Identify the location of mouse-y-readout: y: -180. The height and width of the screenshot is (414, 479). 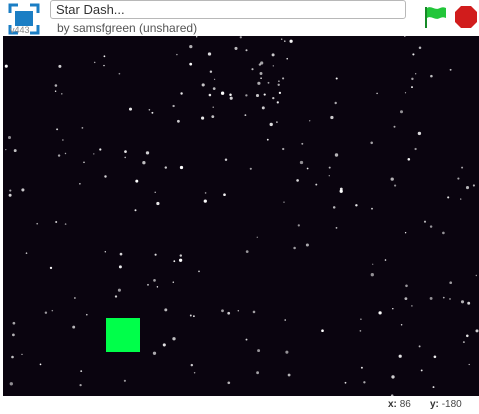
(446, 404).